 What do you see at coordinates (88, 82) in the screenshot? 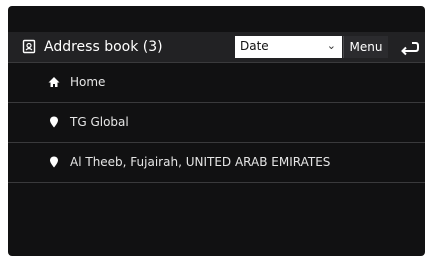
I see `list-item-label: Home` at bounding box center [88, 82].